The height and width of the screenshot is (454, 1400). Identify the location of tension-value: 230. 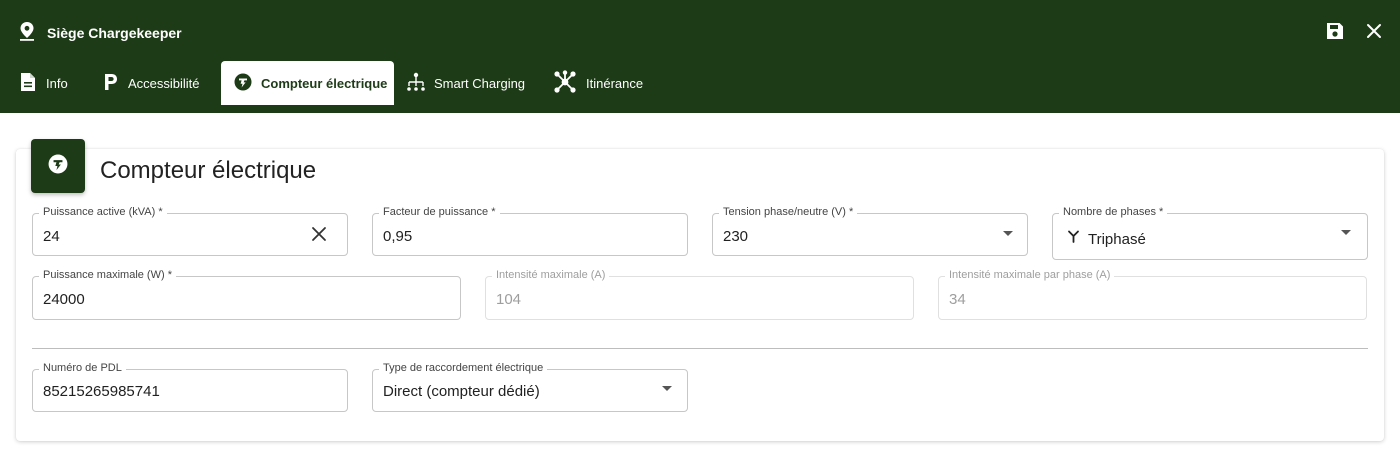
(736, 236).